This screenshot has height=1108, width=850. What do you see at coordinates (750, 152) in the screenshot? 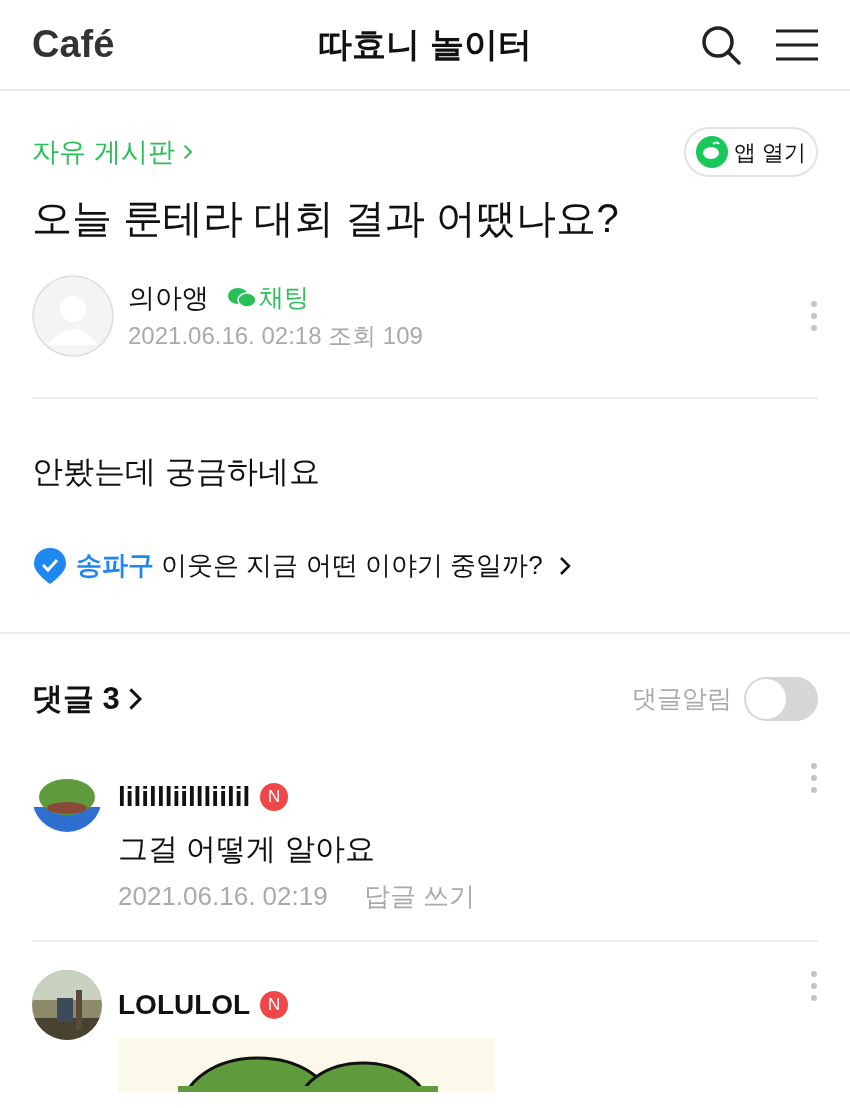
I see `open-app-button: 앱 열기` at bounding box center [750, 152].